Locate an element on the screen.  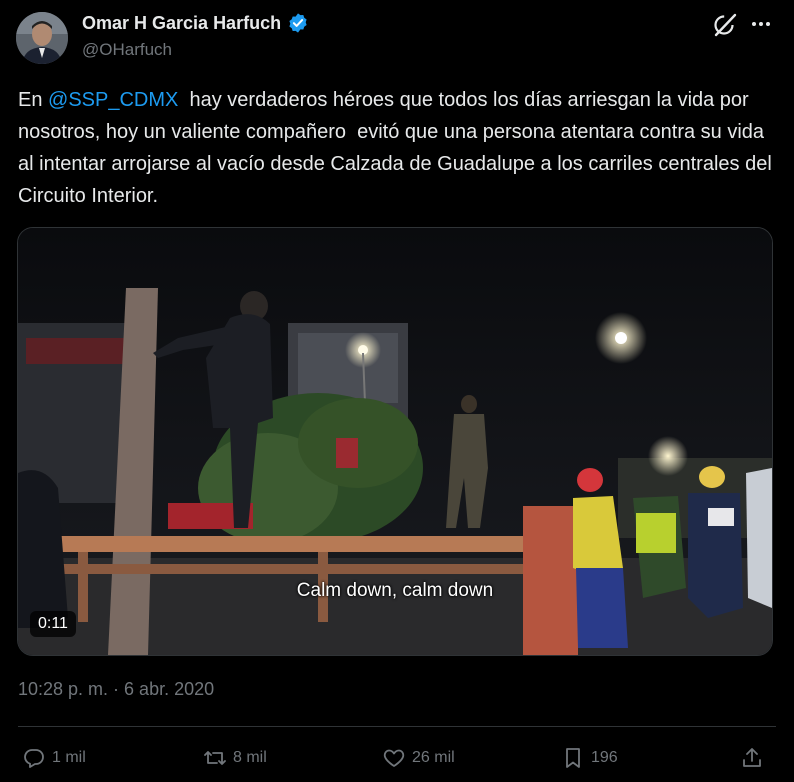
more-icon is located at coordinates (761, 24).